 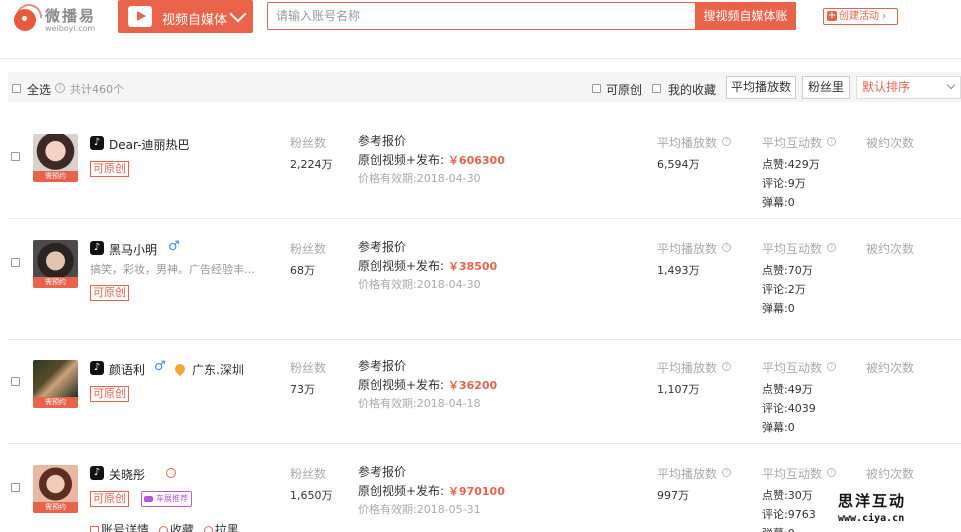 What do you see at coordinates (784, 289) in the screenshot?
I see `comments-value: 评论:2万` at bounding box center [784, 289].